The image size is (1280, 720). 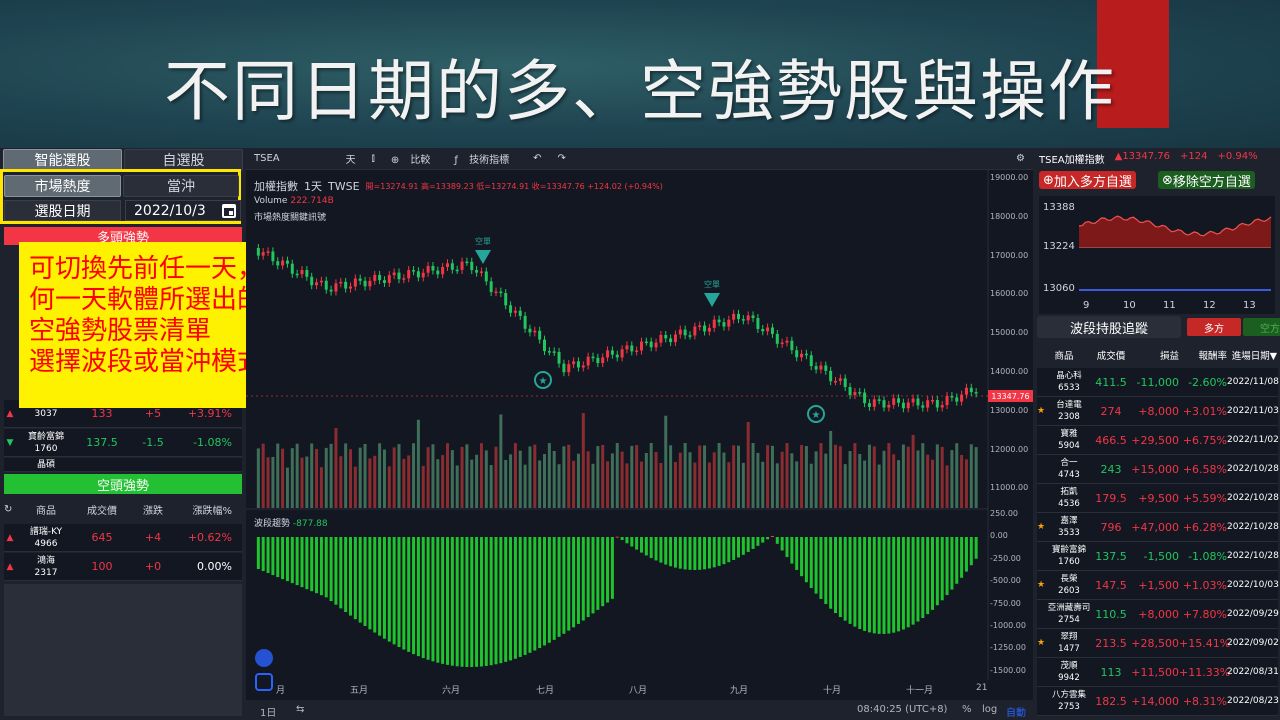 I want to click on holding-row: 寶齡富錦 1760 137.5 -1,500 -1.08% 2022/10/28, so click(x=1158, y=556).